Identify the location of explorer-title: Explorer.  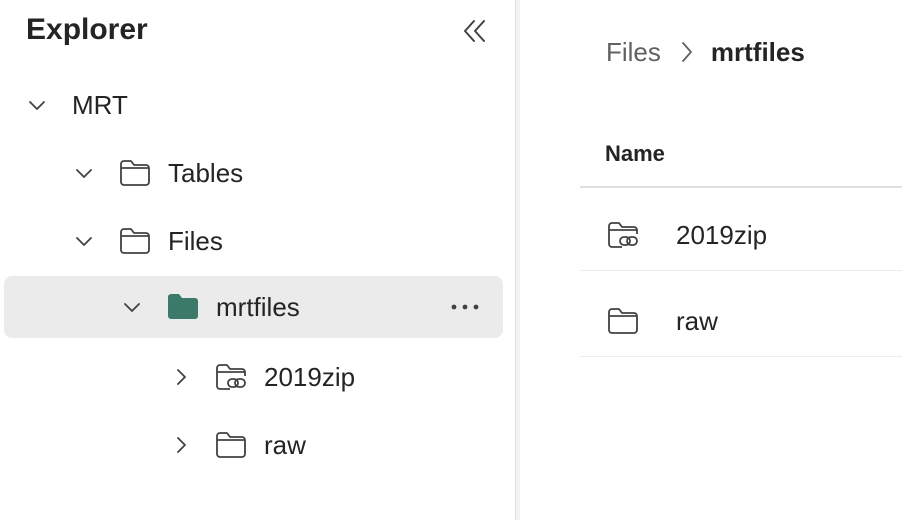
(87, 29).